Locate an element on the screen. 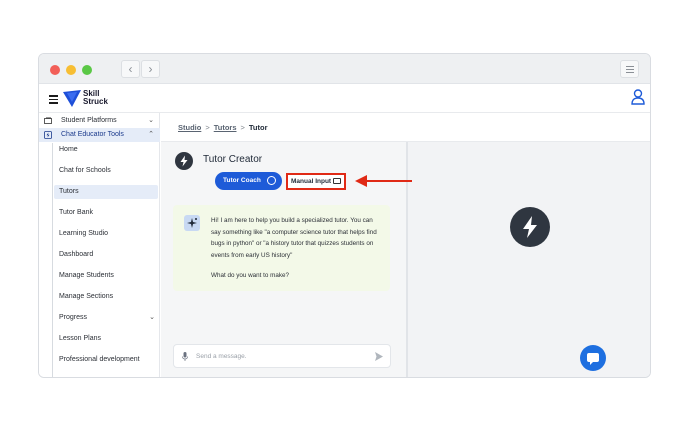 The width and height of the screenshot is (688, 430). red-arrow-annotation-icon is located at coordinates (383, 181).